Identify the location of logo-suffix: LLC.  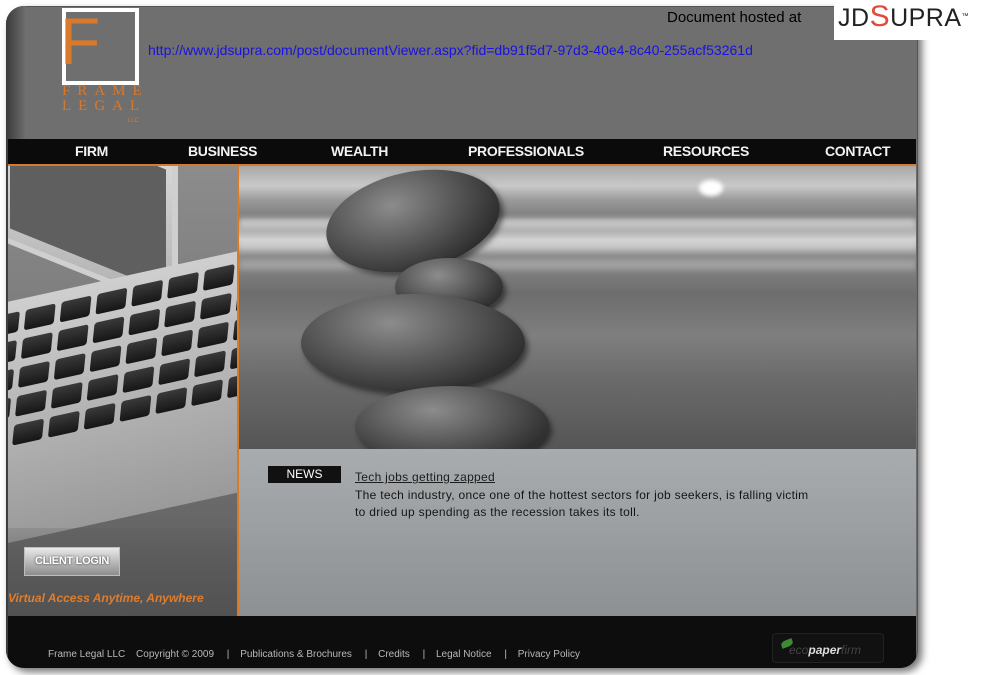
(134, 121).